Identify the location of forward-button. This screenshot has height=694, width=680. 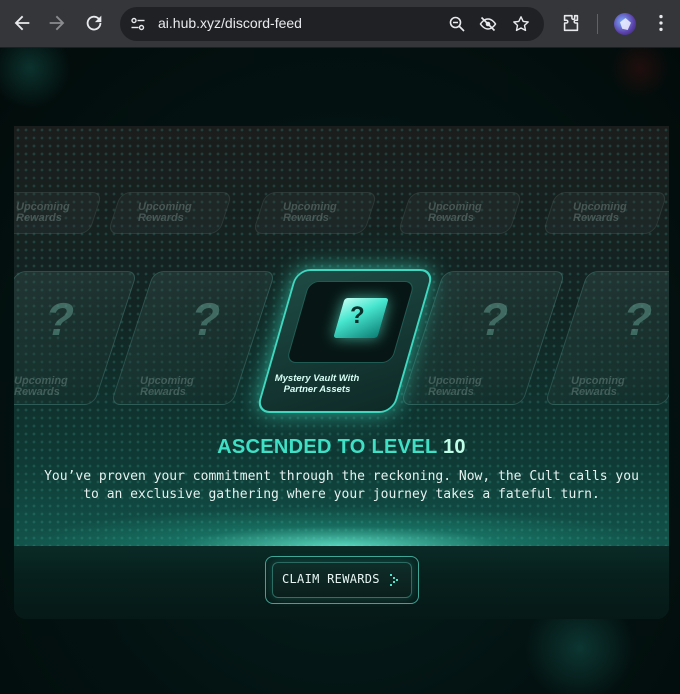
(57, 23).